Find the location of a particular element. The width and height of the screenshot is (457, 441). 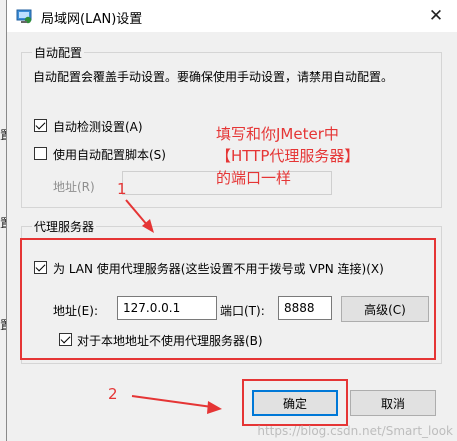

annotation-arrows is located at coordinates (173, 306).